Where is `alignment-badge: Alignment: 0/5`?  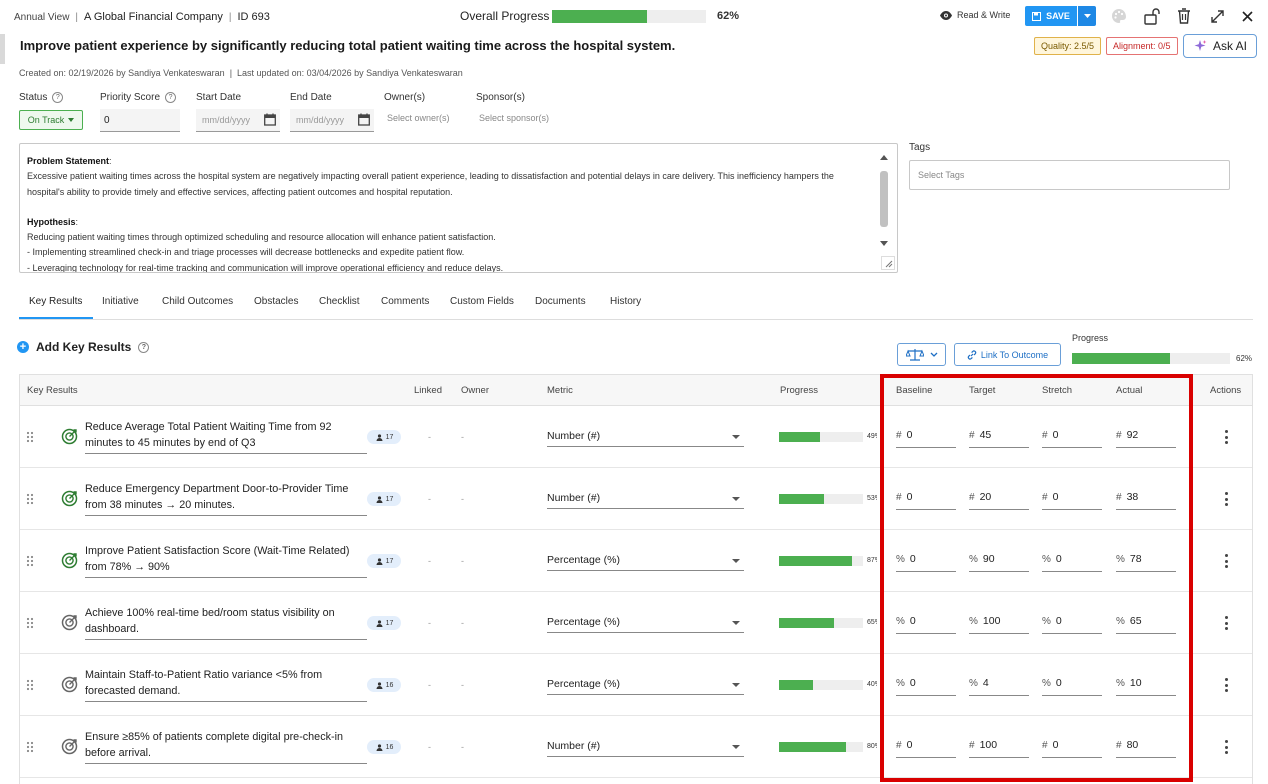
alignment-badge: Alignment: 0/5 is located at coordinates (1142, 46).